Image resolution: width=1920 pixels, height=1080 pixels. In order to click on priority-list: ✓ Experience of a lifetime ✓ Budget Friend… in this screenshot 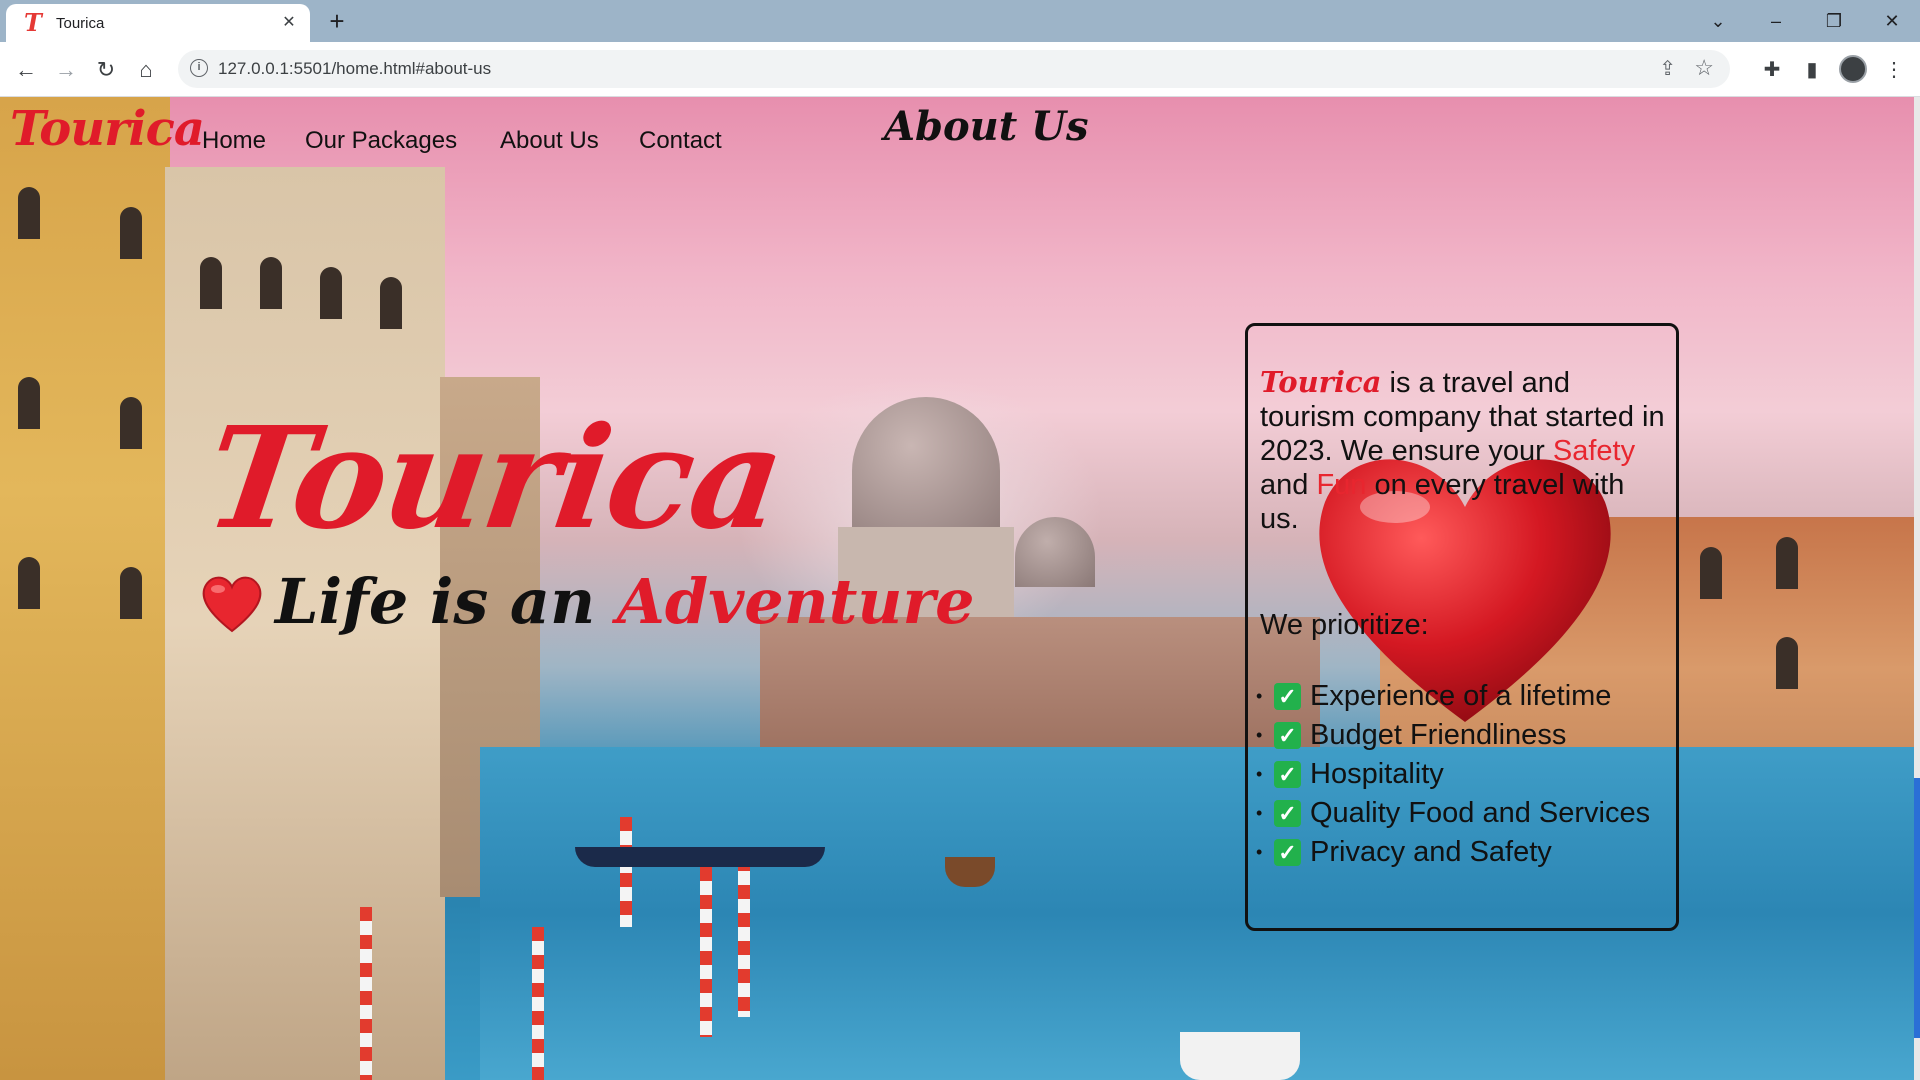, I will do `click(1453, 774)`.